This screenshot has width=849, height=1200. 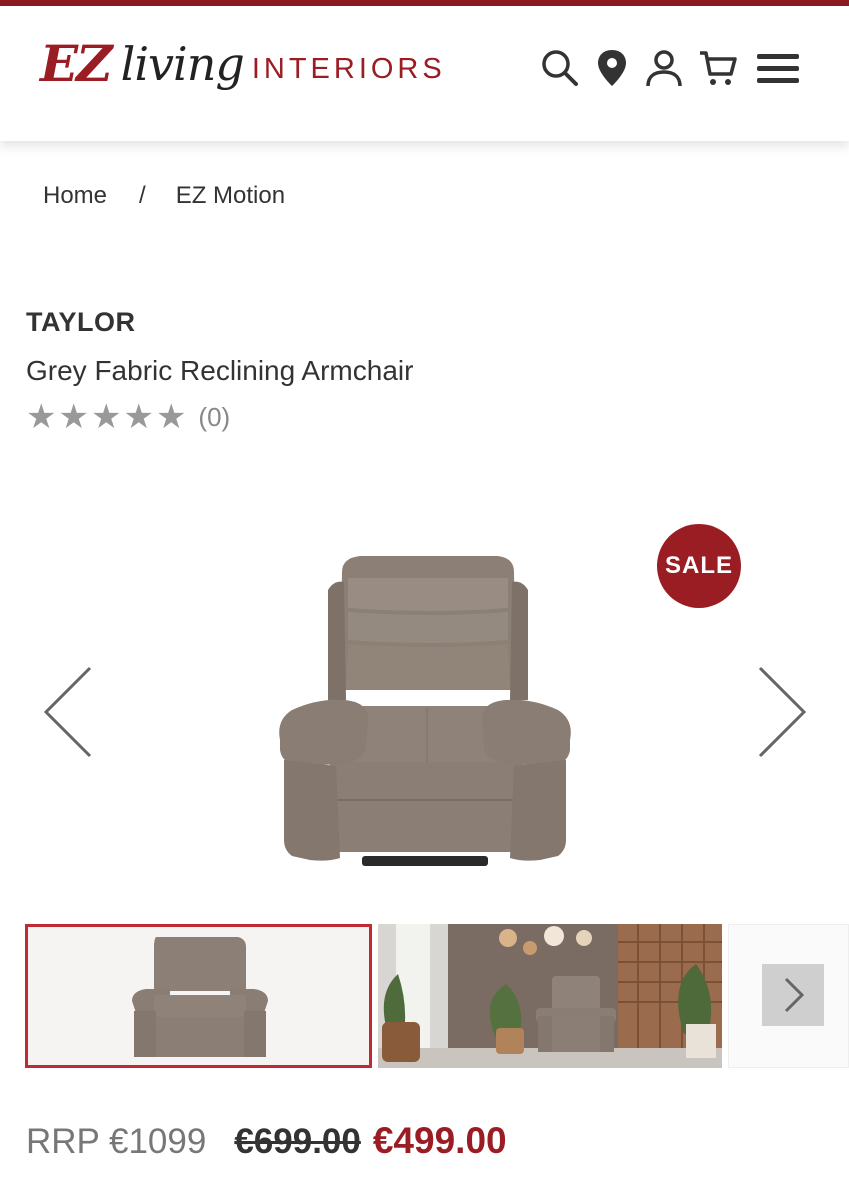 I want to click on thumbnail-next-arrow-icon, so click(x=793, y=995).